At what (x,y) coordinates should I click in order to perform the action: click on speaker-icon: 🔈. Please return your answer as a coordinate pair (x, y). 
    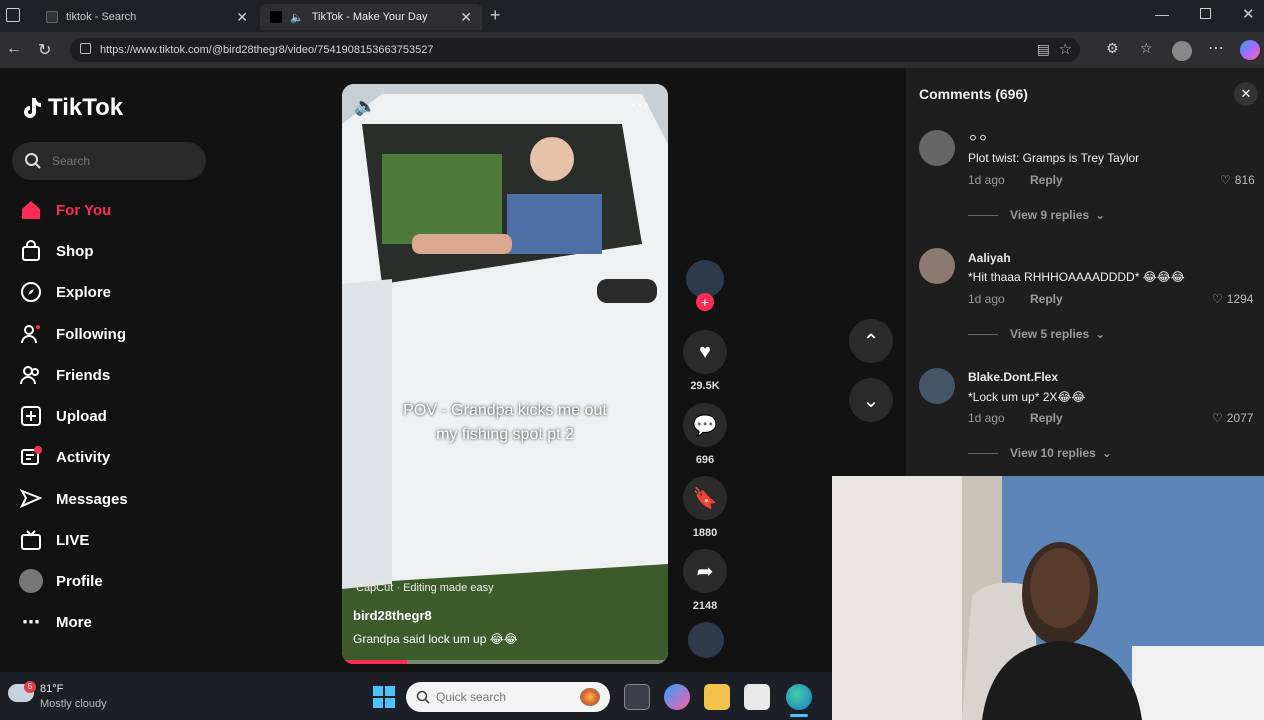
    Looking at the image, I should click on (297, 17).